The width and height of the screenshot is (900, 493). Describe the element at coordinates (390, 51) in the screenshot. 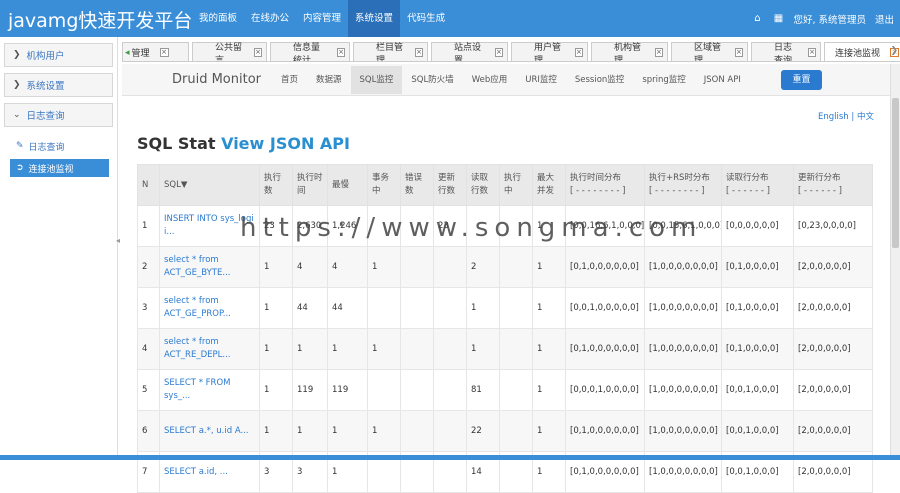

I see `tab-column-manage: 栏目管理 ×` at that location.